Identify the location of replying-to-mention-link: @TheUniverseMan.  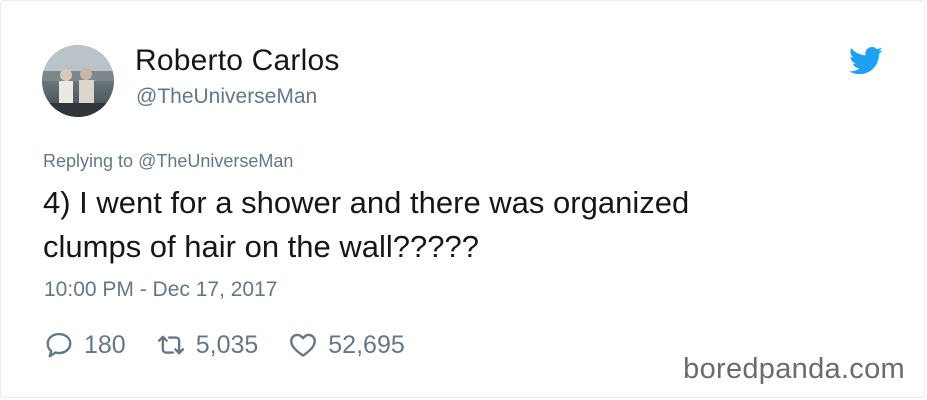
(215, 161).